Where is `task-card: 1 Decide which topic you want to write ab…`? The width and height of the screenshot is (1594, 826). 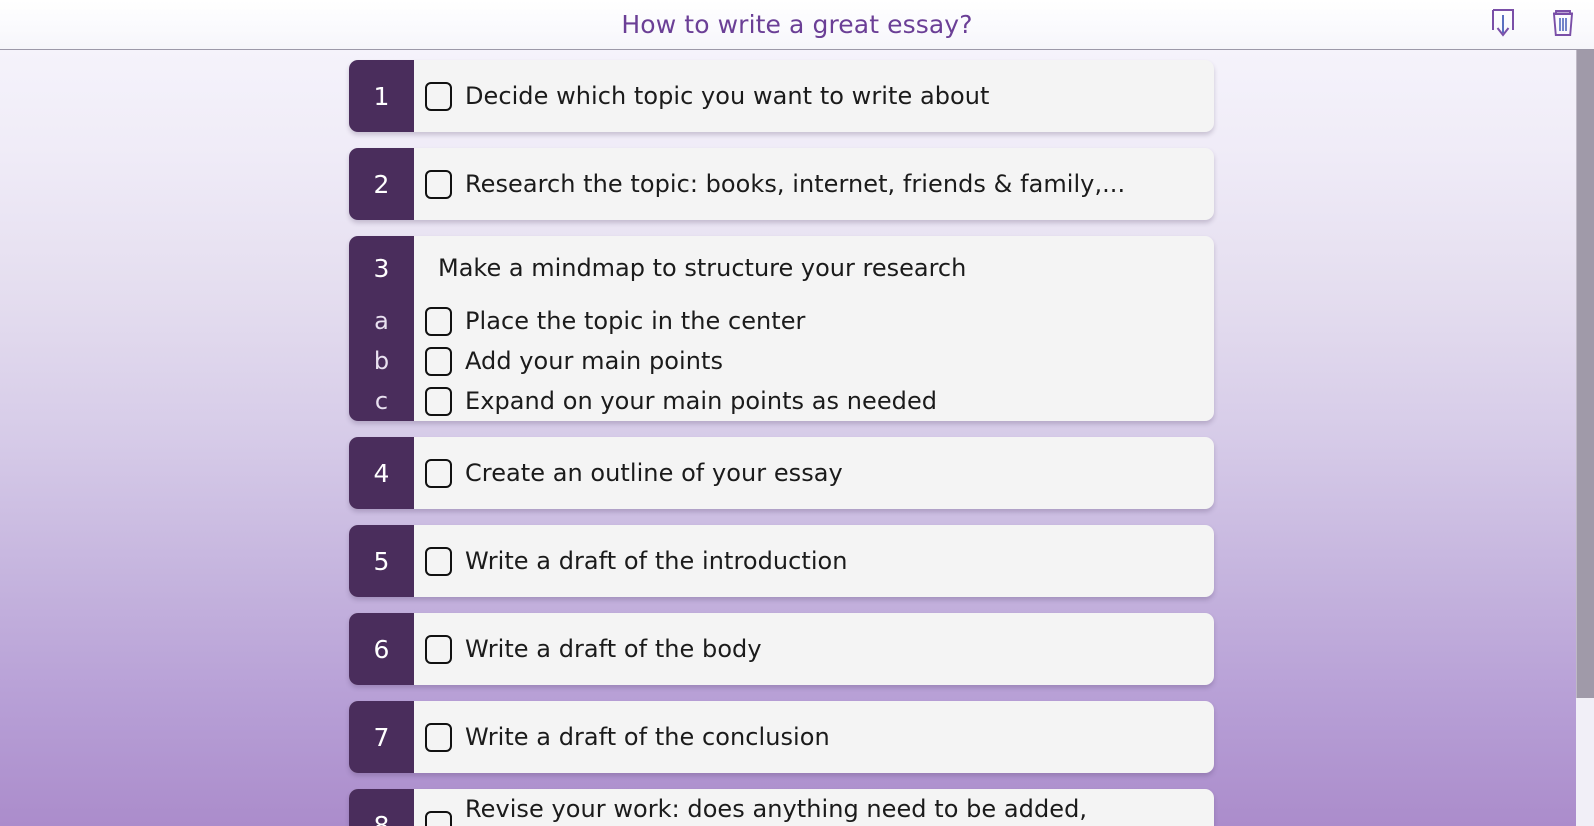
task-card: 1 Decide which topic you want to write ab… is located at coordinates (781, 96).